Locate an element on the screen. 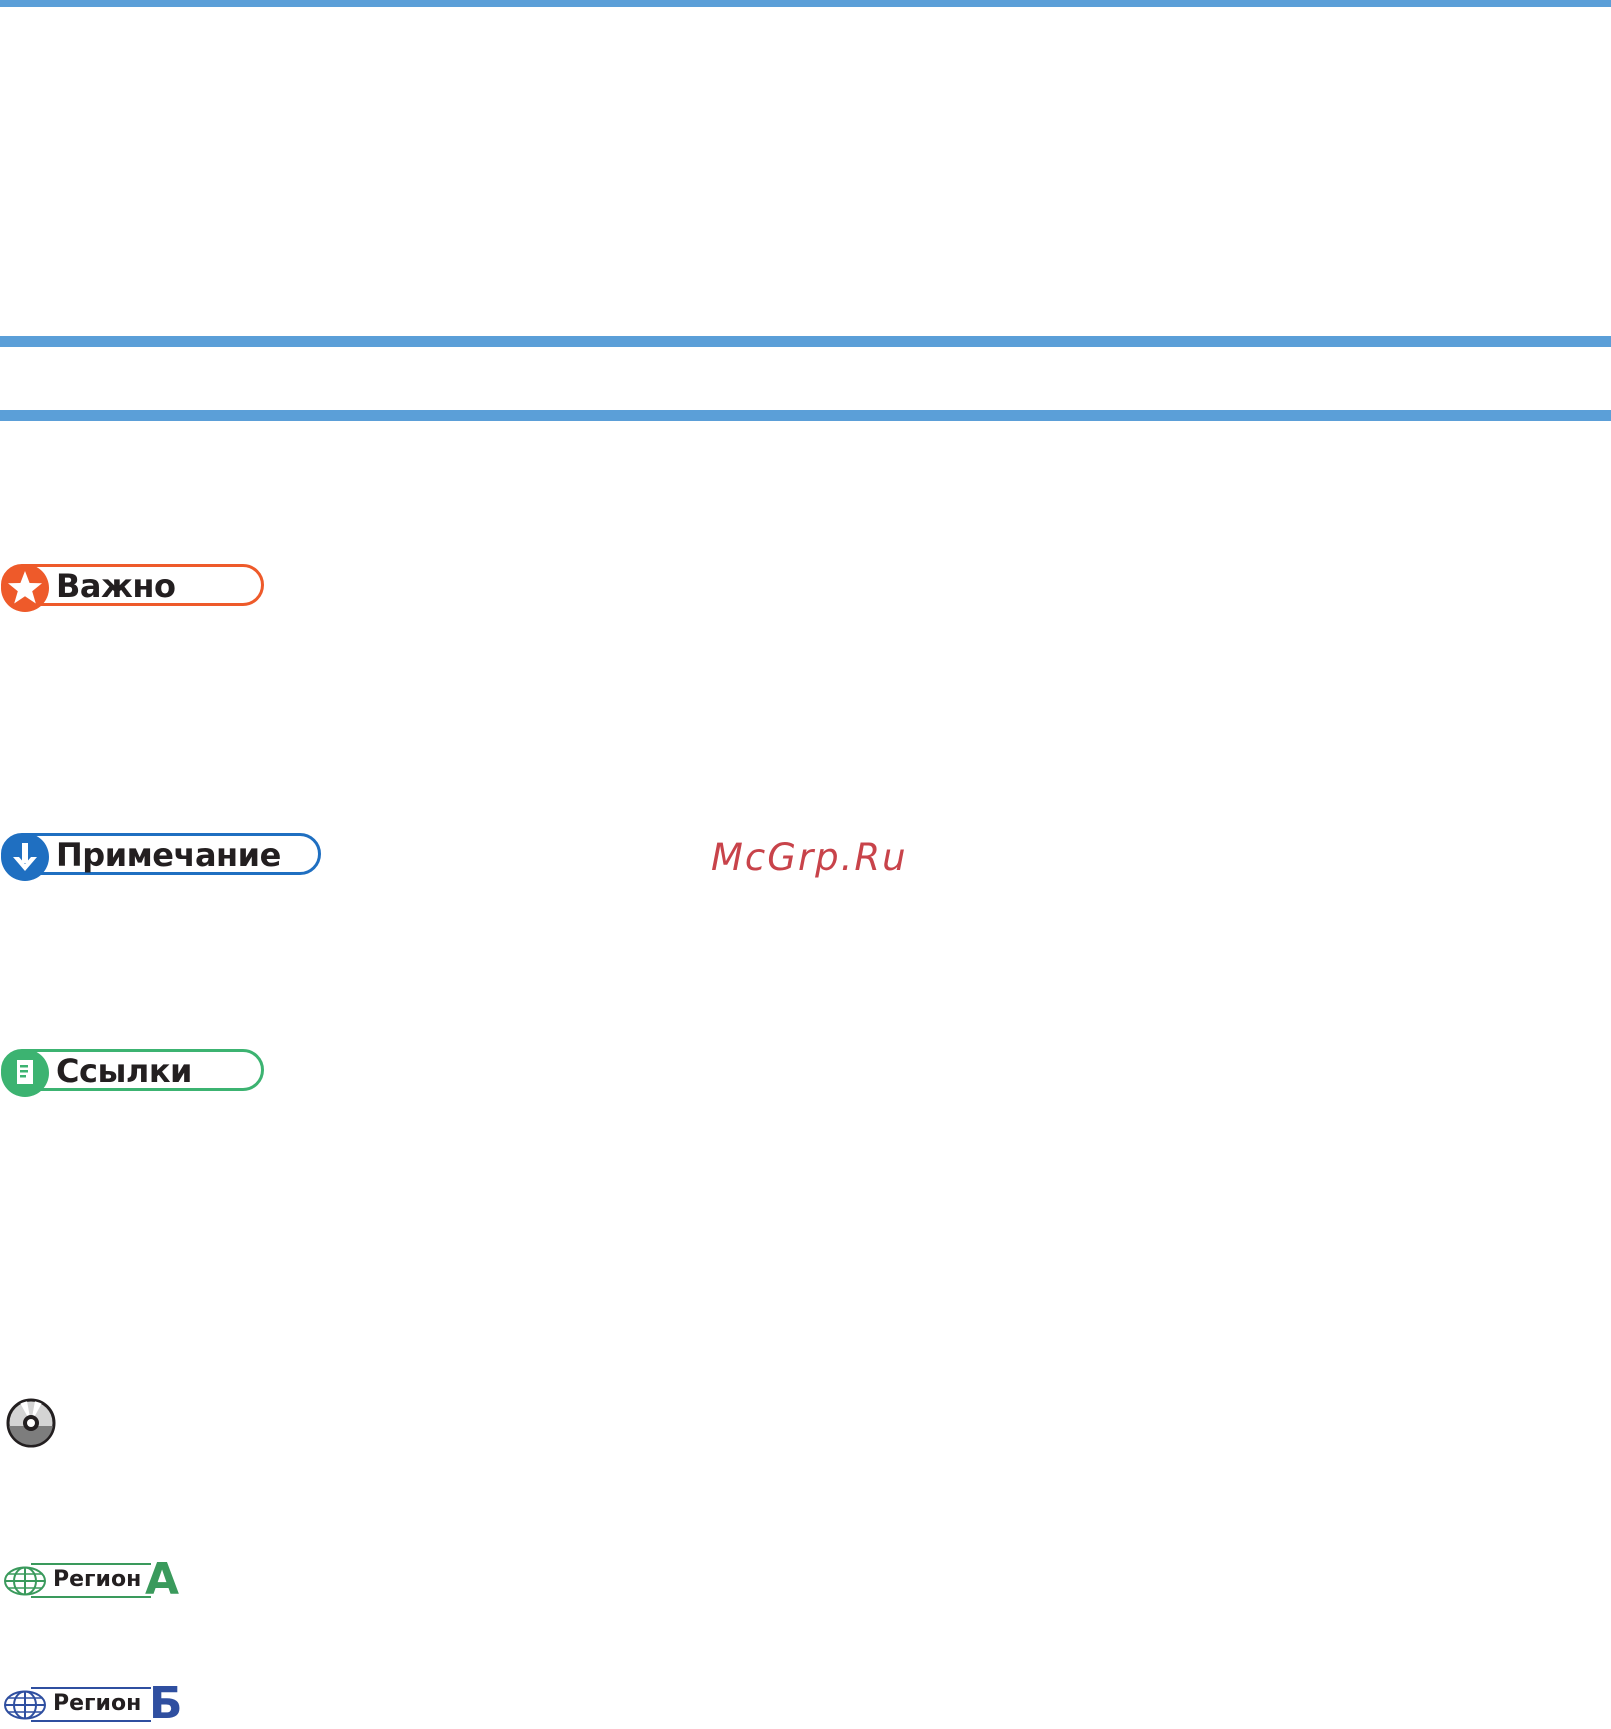  region-a-text: Регион is located at coordinates (97, 1579).